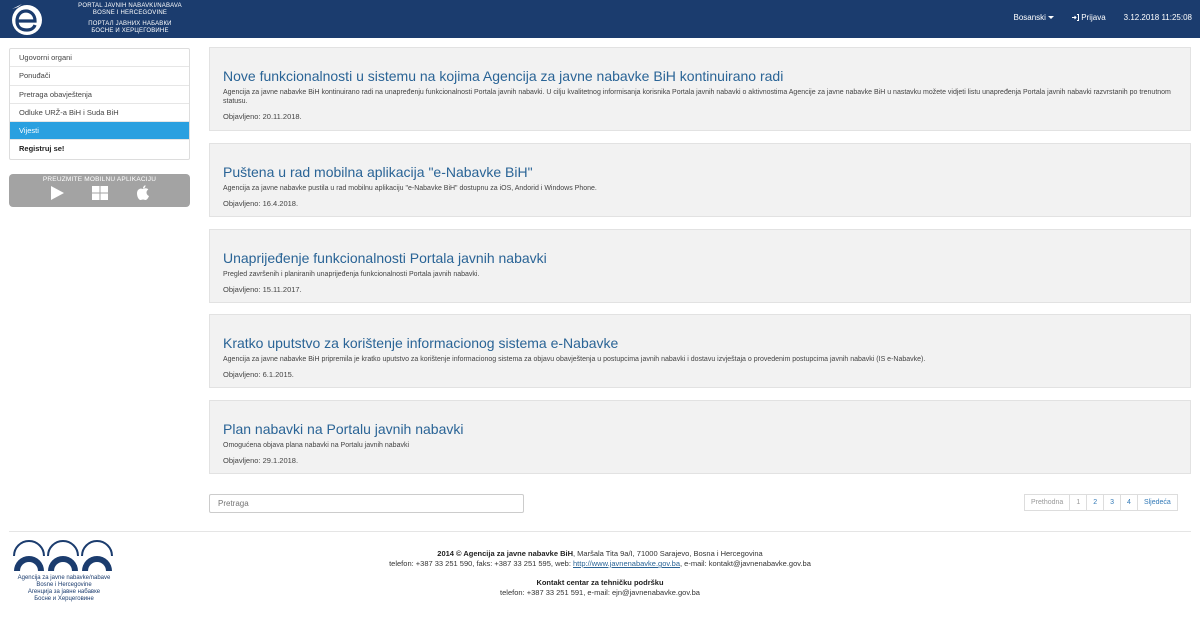  Describe the element at coordinates (1076, 17) in the screenshot. I see `sign-in-icon` at that location.